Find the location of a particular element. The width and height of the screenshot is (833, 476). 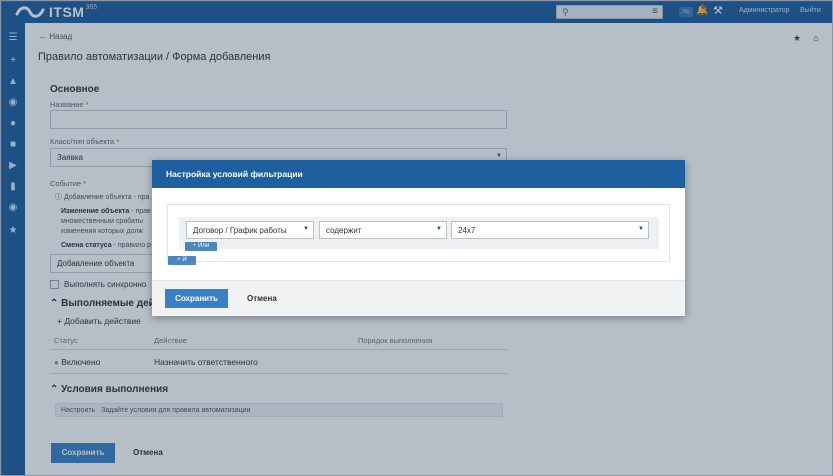

condition-field-select: Договор / График работы ▼ is located at coordinates (250, 230).